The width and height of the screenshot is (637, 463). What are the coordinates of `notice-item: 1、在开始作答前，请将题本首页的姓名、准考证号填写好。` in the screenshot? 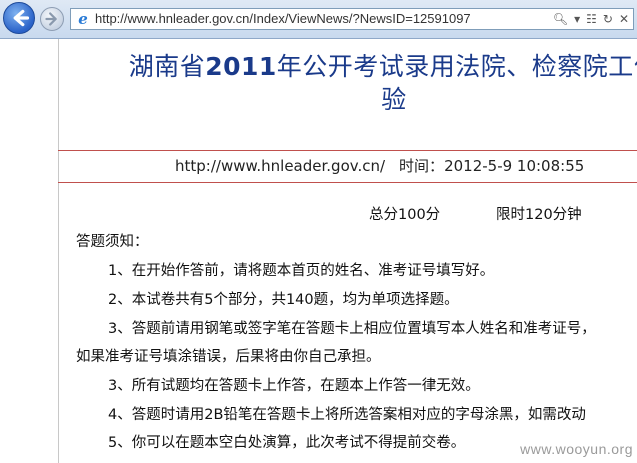 It's located at (301, 271).